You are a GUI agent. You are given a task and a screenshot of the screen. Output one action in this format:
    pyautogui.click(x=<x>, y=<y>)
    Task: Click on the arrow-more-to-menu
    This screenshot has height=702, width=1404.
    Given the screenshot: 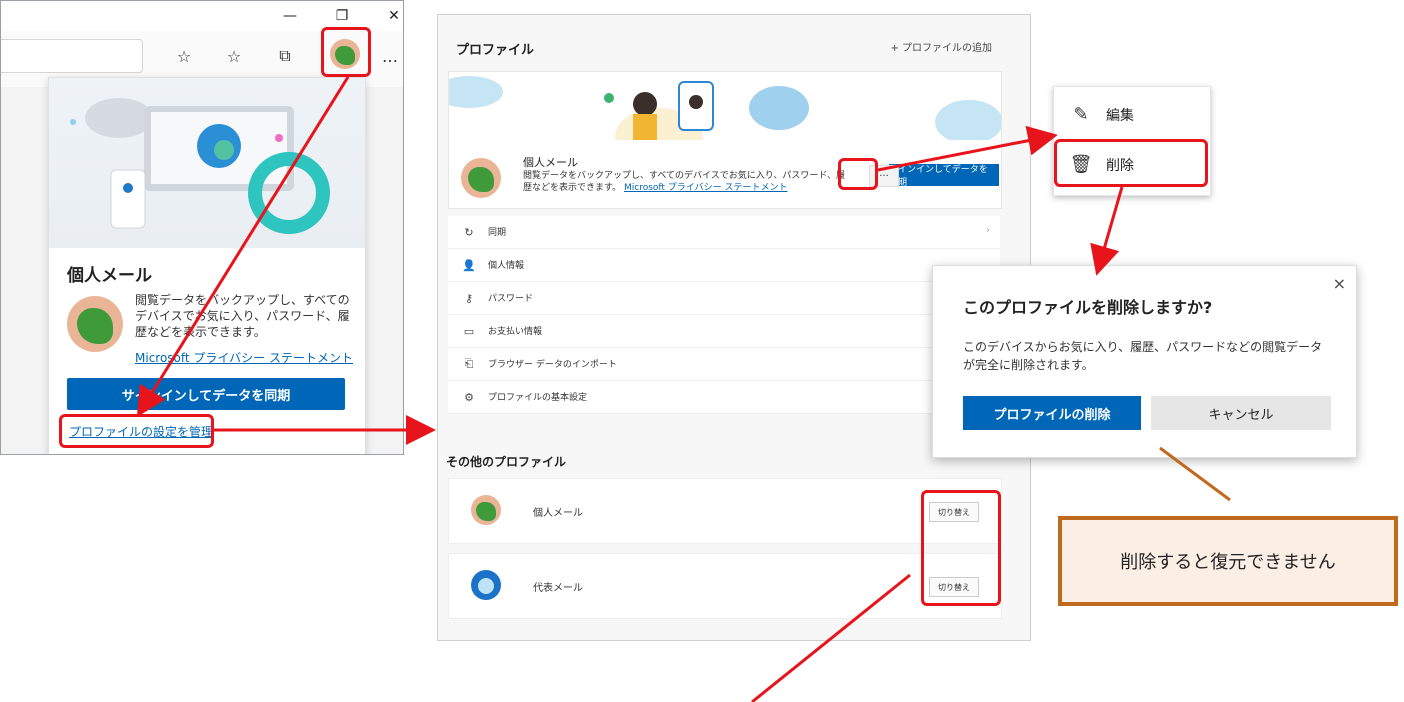 What is the action you would take?
    pyautogui.click(x=967, y=148)
    